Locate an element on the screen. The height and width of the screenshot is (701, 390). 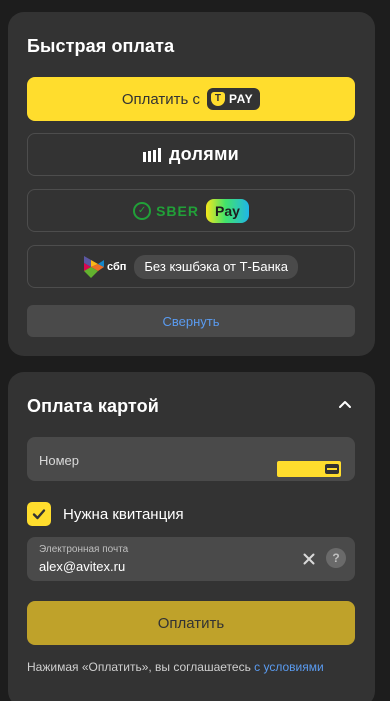
tpay-shield-icon: T is located at coordinates (217, 99).